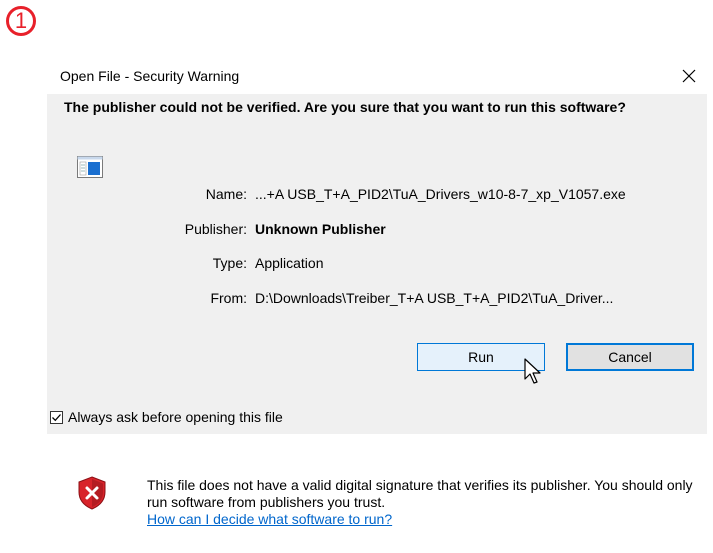 The image size is (713, 553). What do you see at coordinates (228, 298) in the screenshot?
I see `from-label: From:` at bounding box center [228, 298].